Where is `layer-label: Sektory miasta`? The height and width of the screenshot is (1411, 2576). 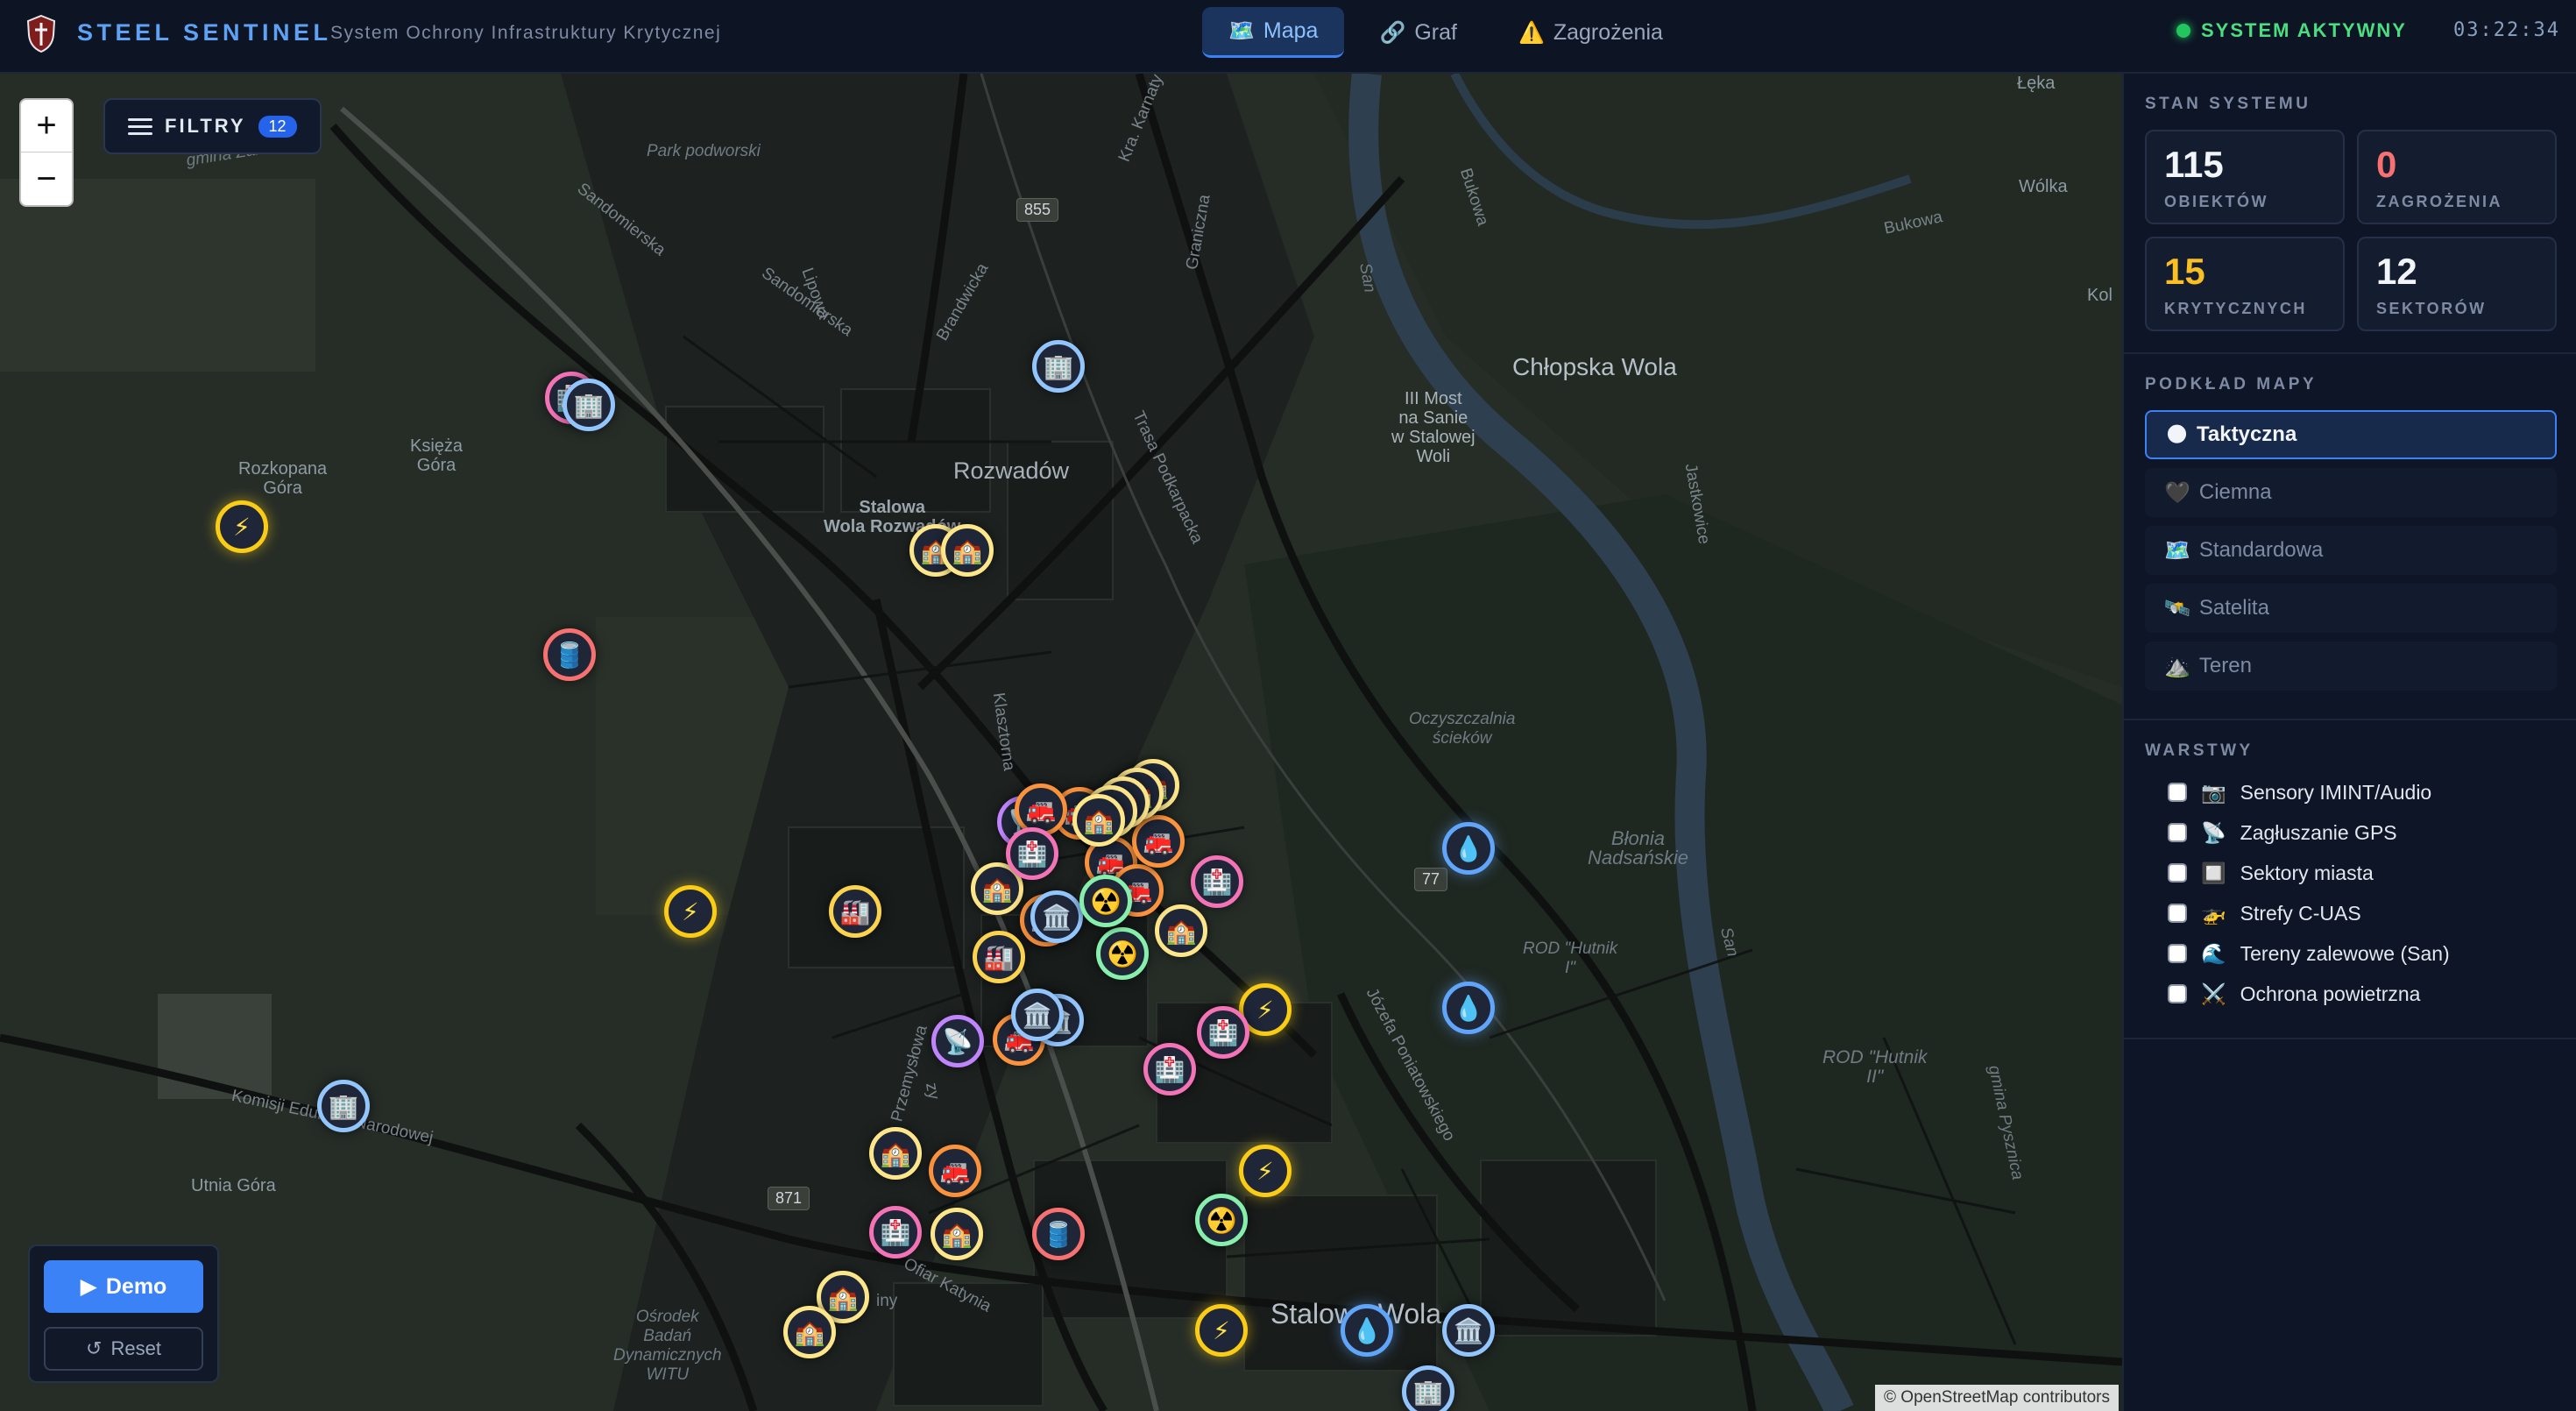
layer-label: Sektory miasta is located at coordinates (2307, 872).